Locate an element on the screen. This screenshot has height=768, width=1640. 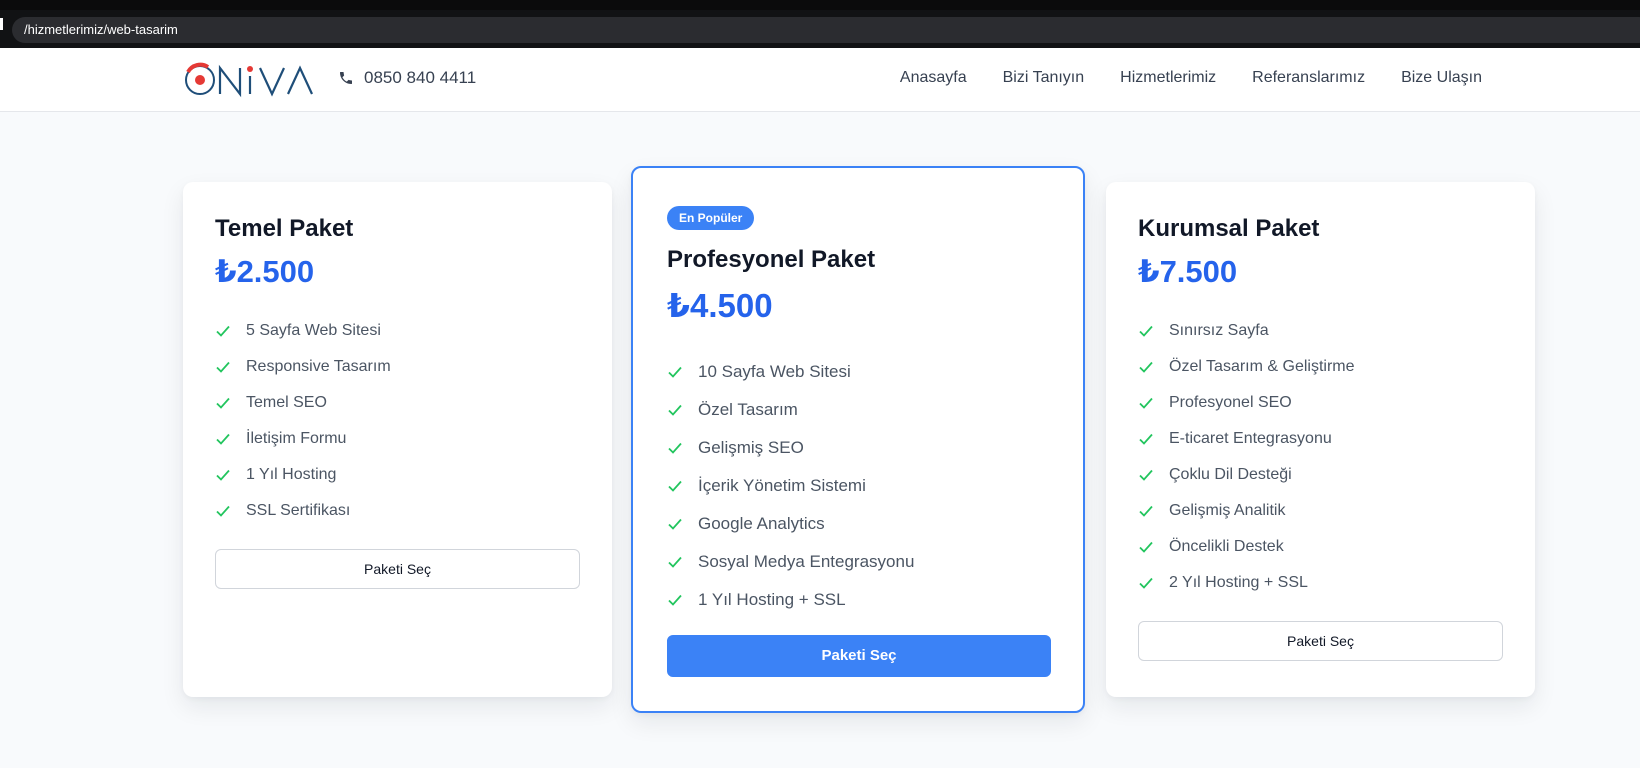
feature-item: E-ticaret Entegrasyonu is located at coordinates (1246, 439).